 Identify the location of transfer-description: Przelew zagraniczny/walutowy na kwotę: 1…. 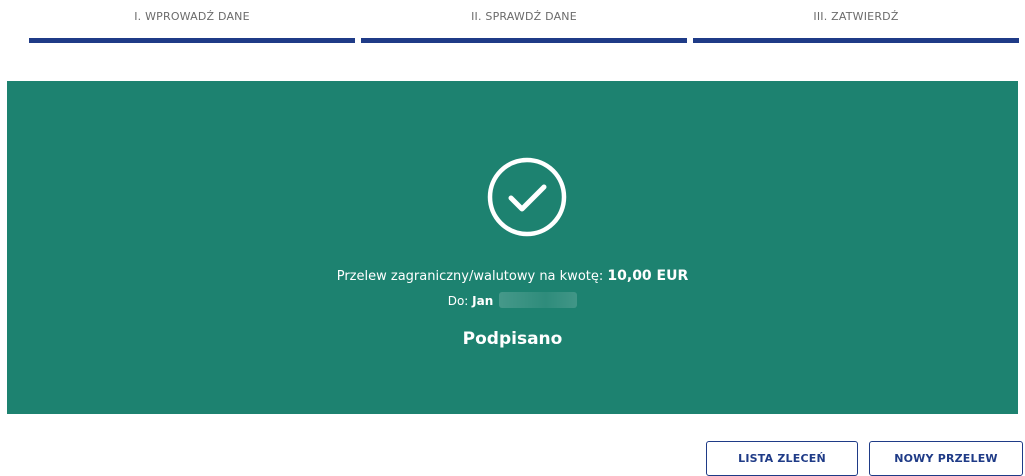
(512, 276).